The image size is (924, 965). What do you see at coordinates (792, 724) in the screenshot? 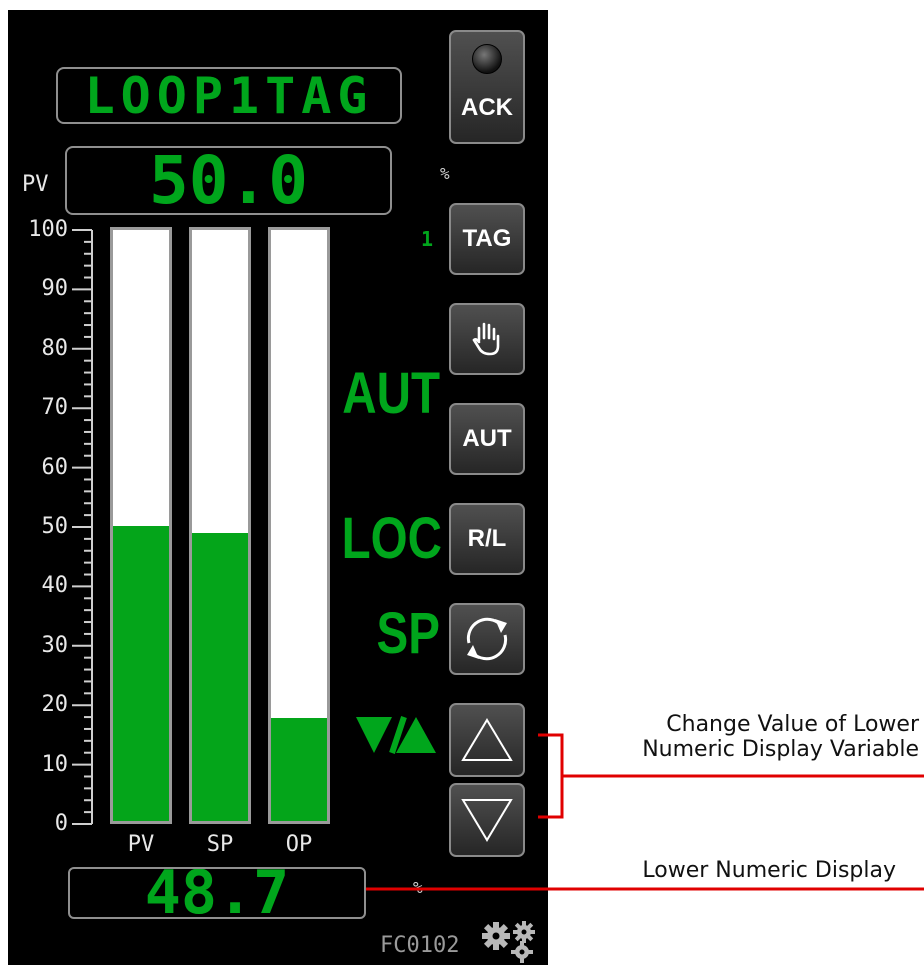
I see `change-value-line1: Change Value of Lower` at bounding box center [792, 724].